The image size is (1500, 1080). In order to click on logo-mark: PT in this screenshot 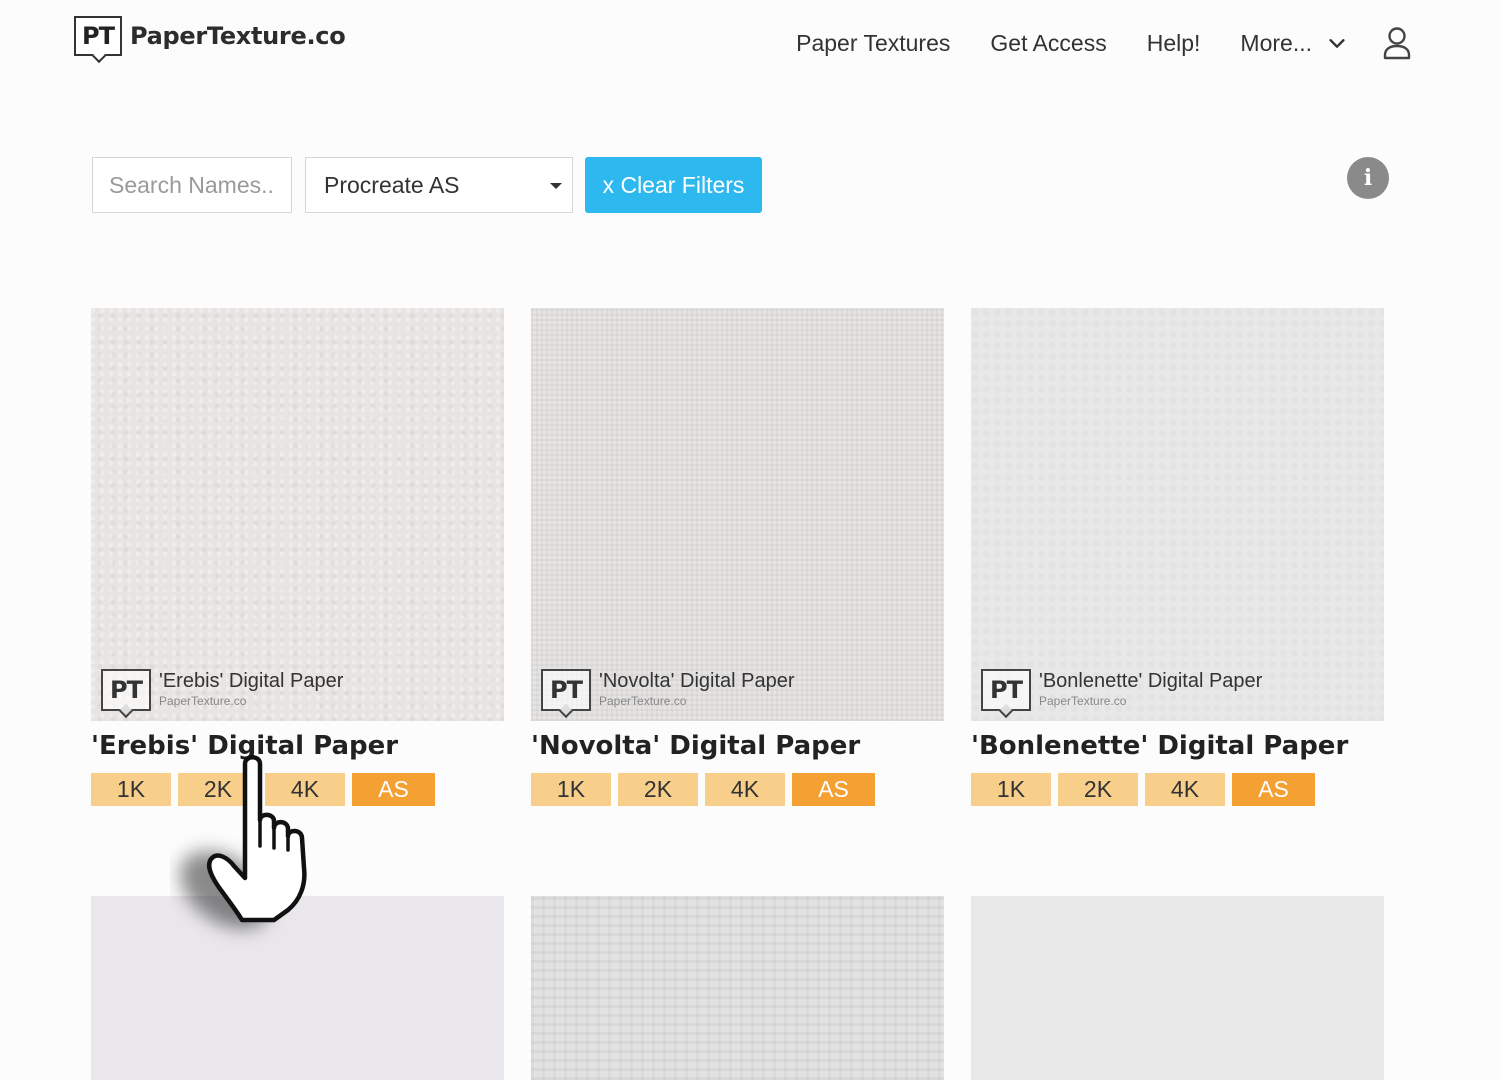, I will do `click(98, 36)`.